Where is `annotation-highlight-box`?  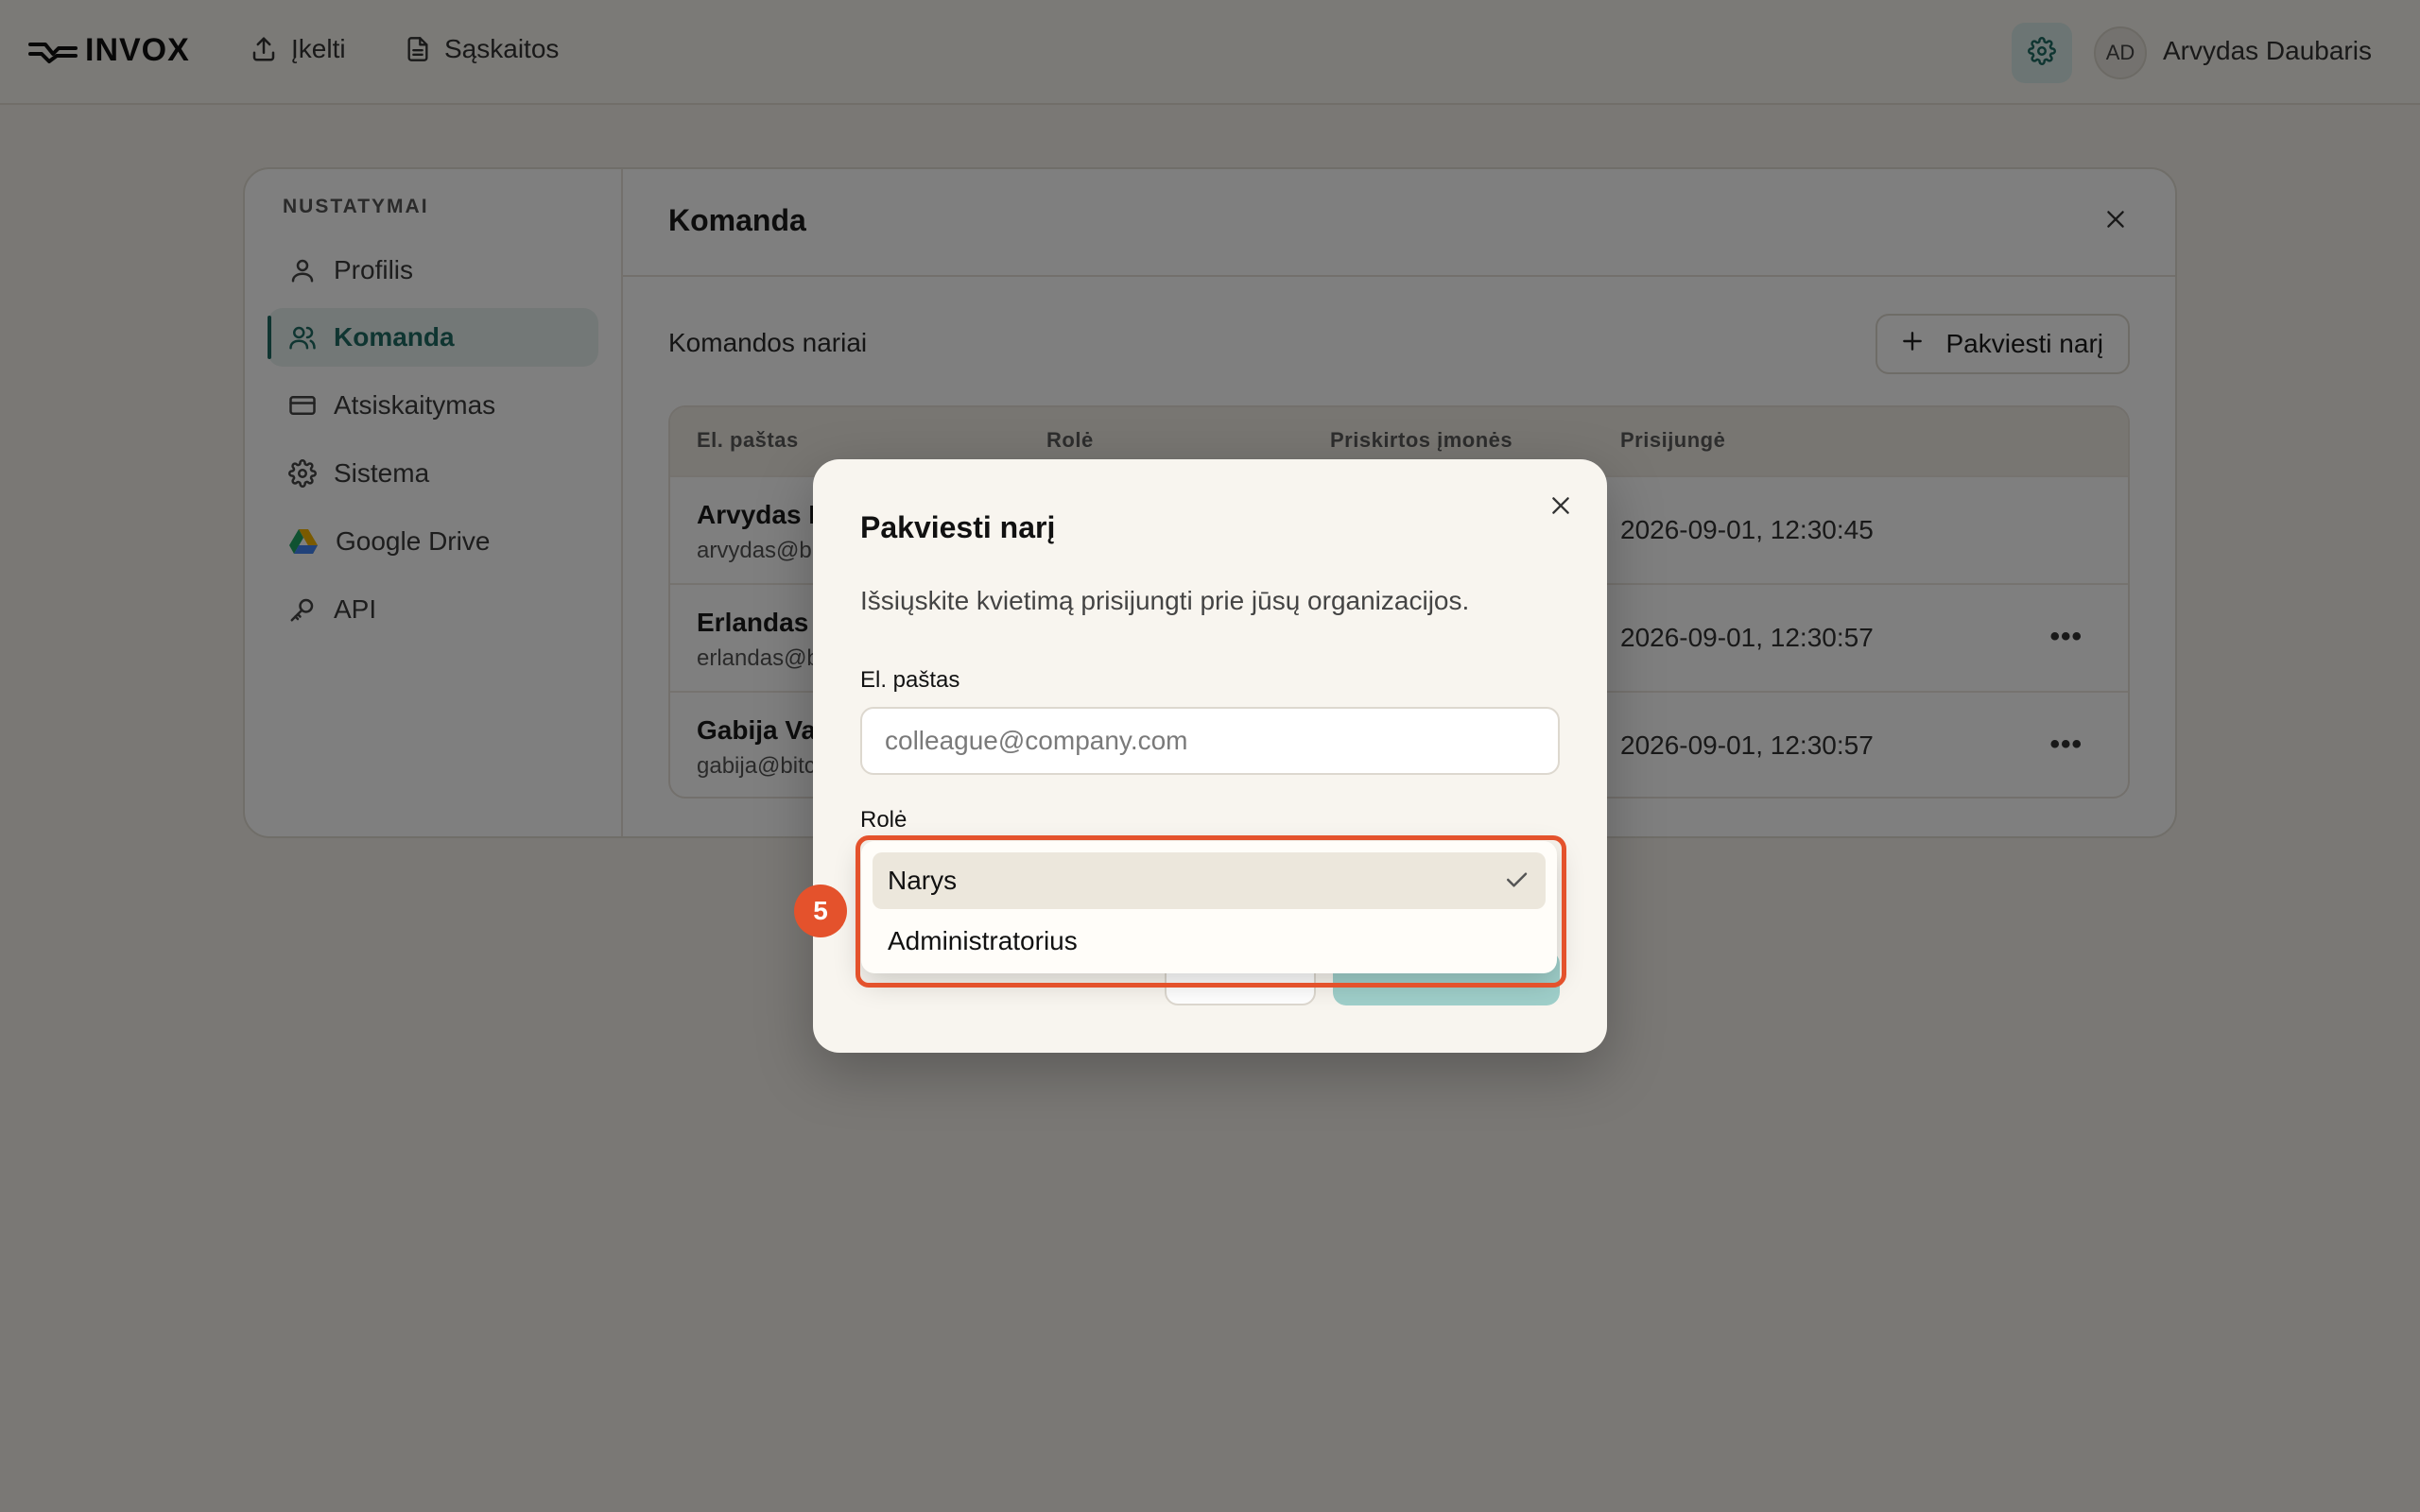
annotation-highlight-box is located at coordinates (1211, 911).